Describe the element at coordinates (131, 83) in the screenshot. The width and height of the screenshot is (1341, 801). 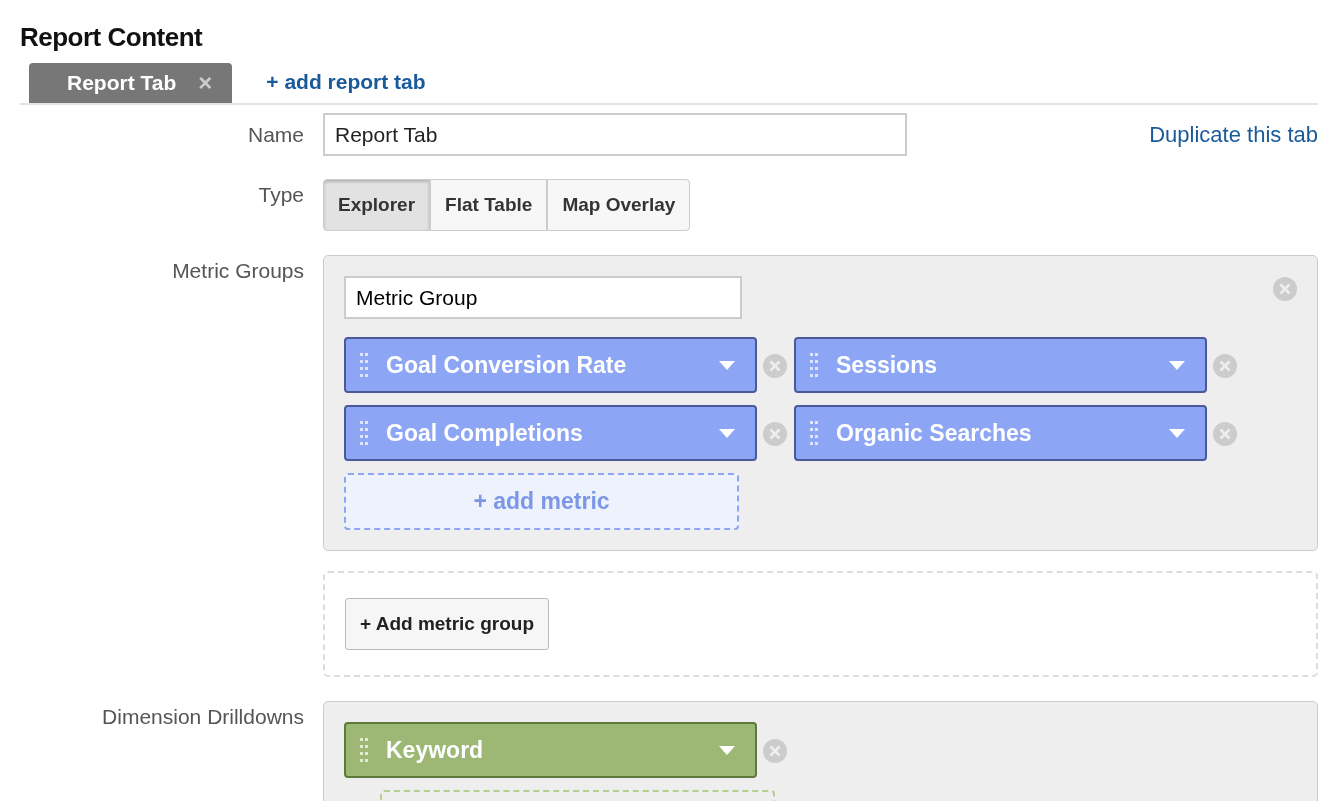
I see `report-tab: Report Tab ×` at that location.